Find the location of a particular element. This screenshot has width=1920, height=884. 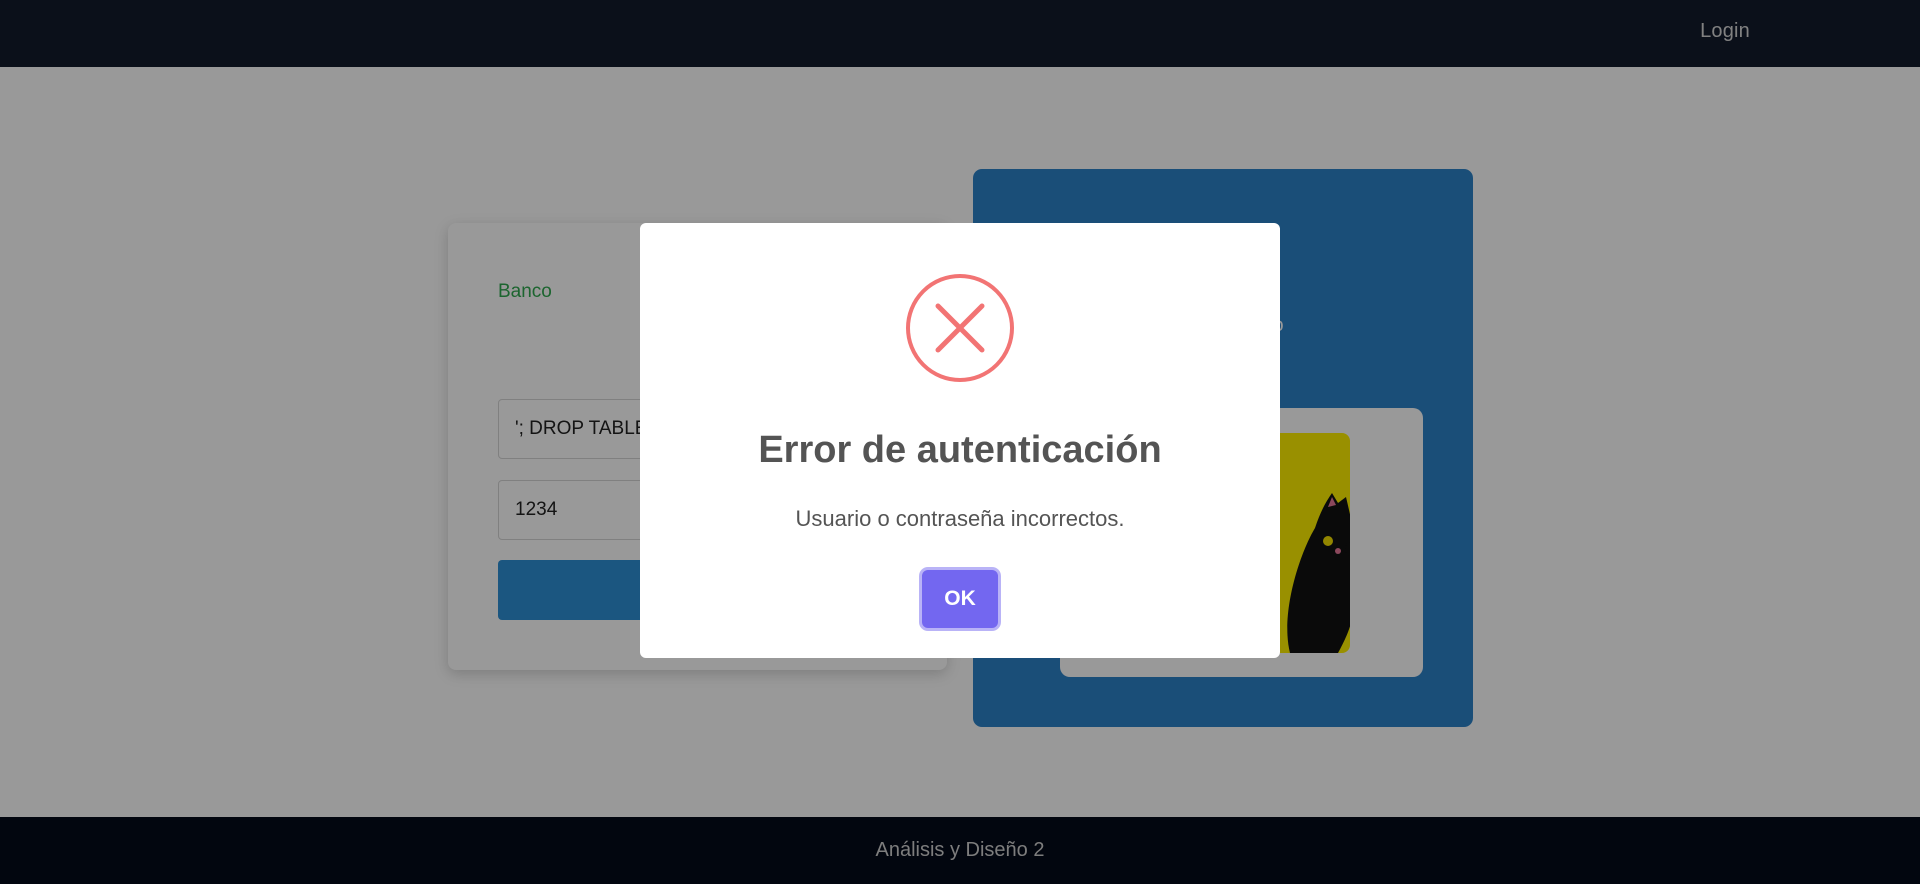

dialog-message: Usuario o contraseña incorrectos. is located at coordinates (960, 518).